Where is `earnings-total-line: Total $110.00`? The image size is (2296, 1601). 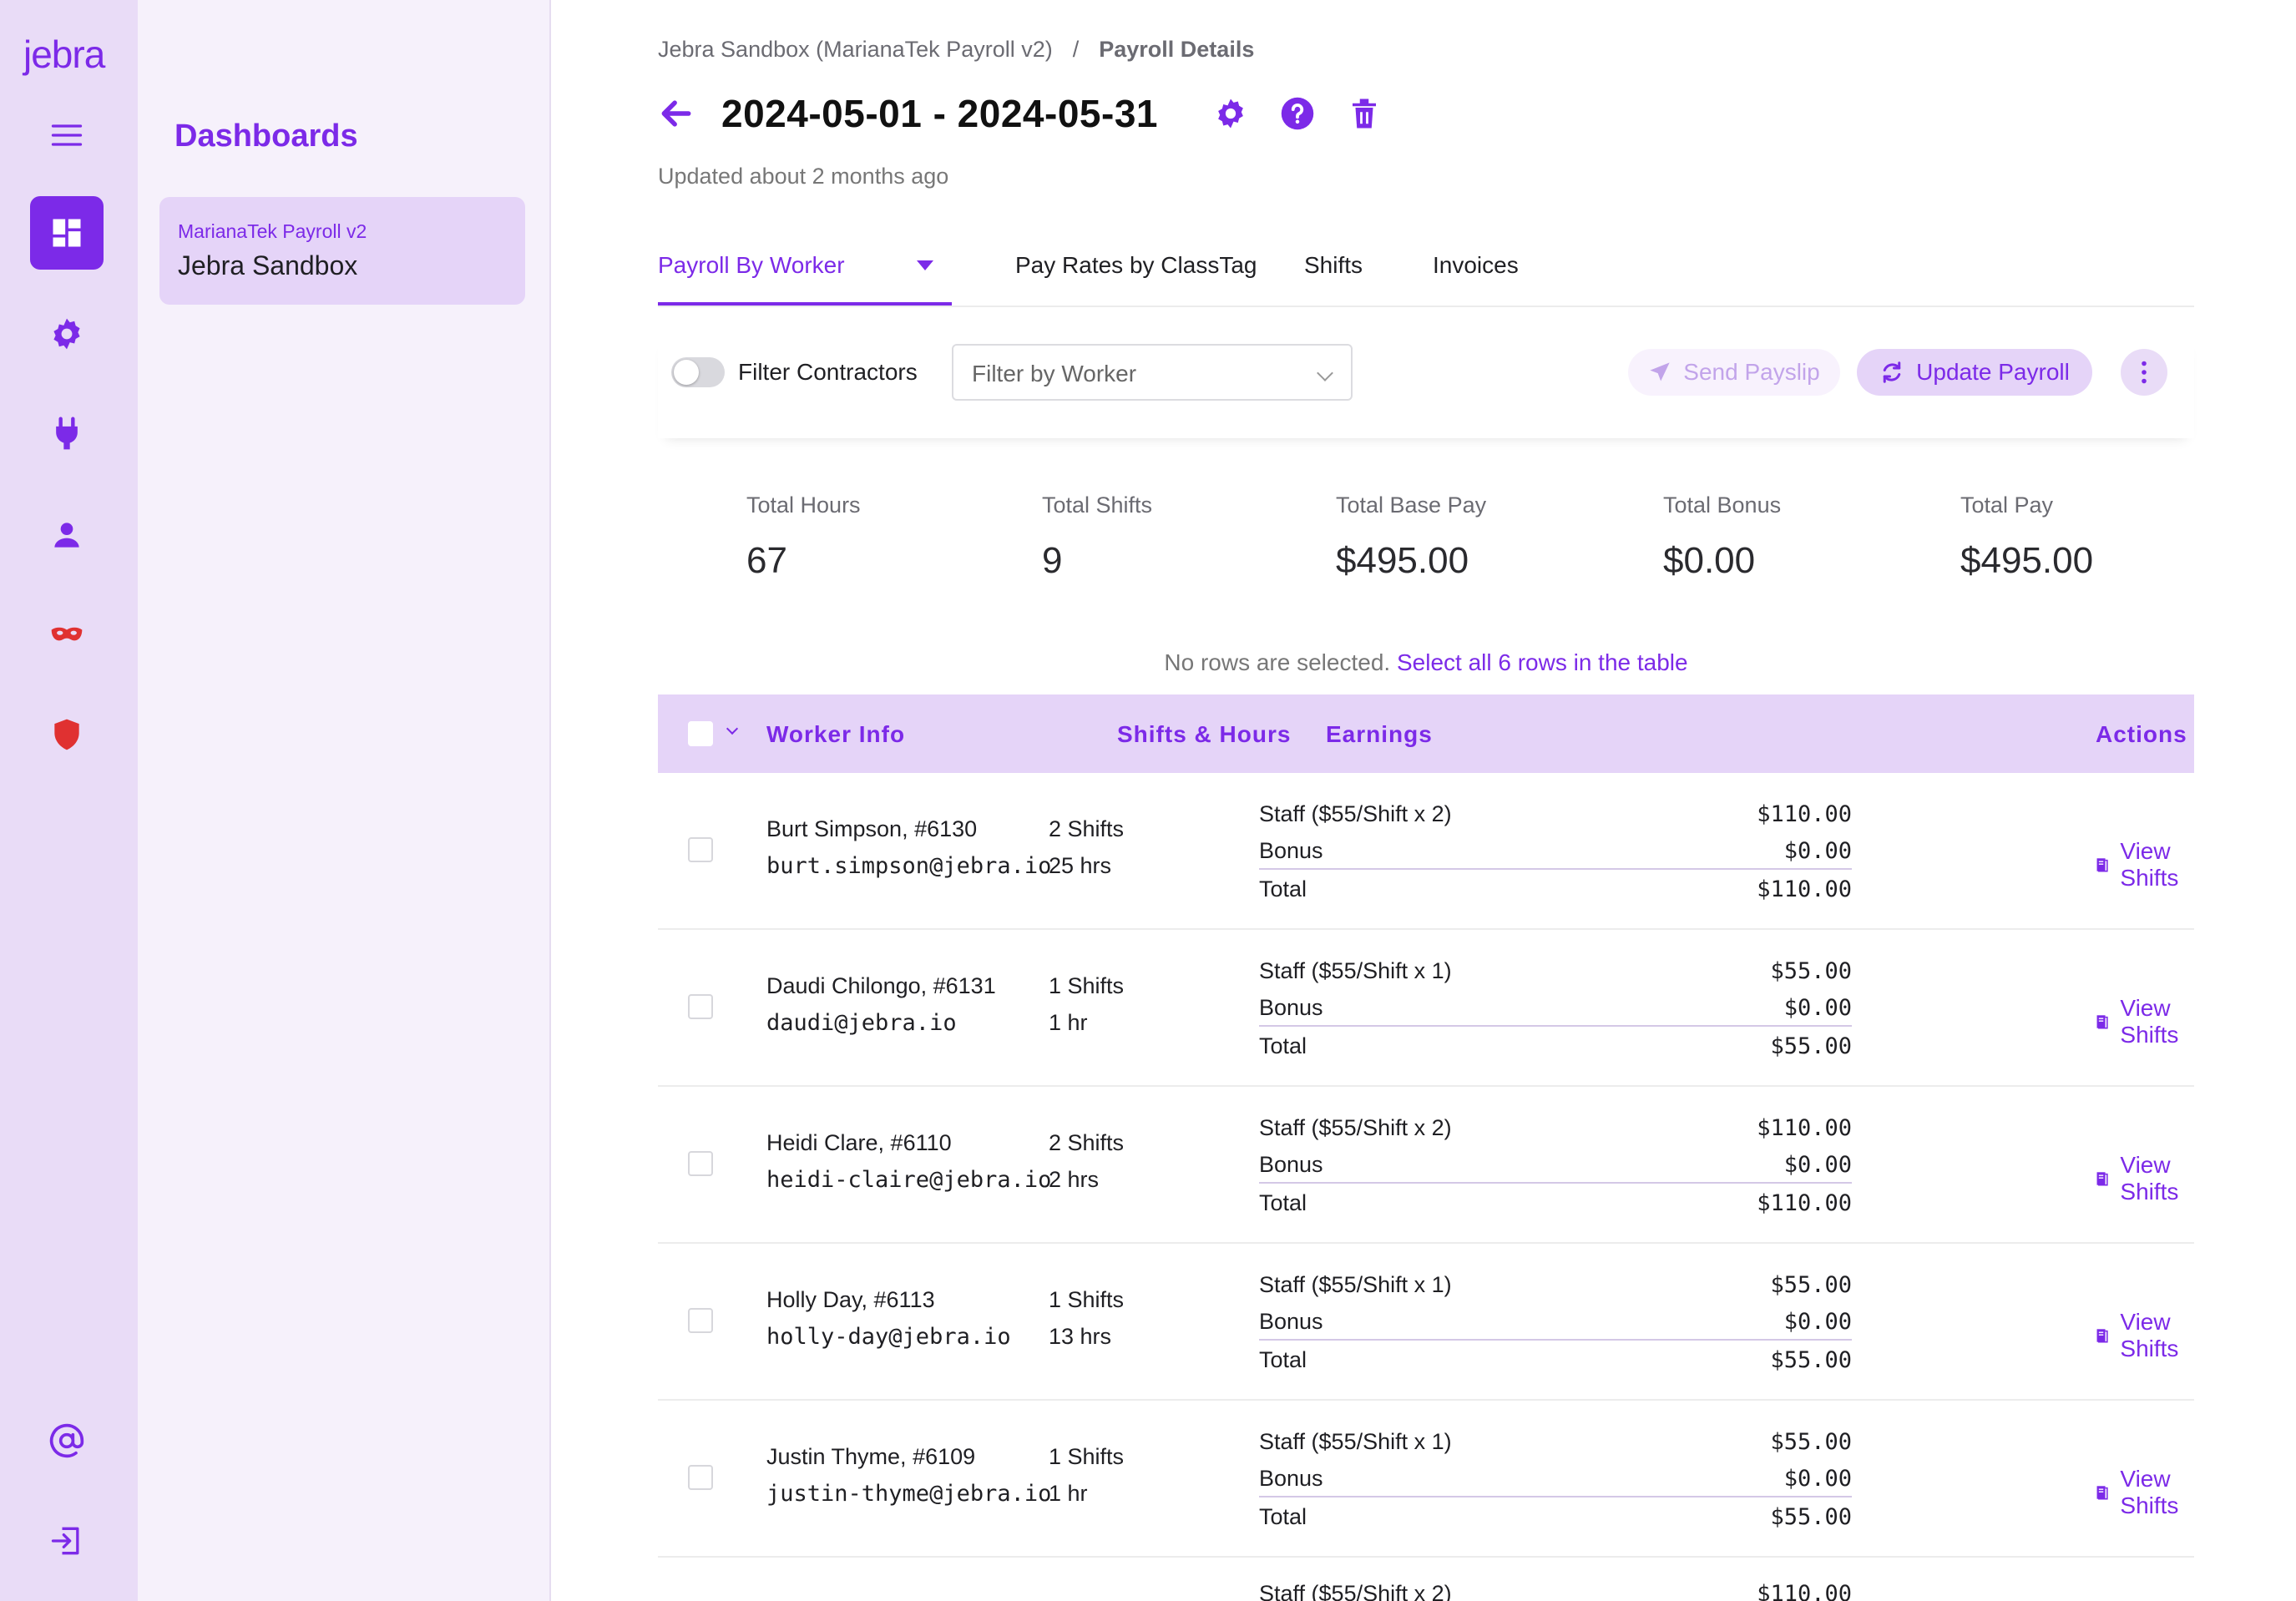 earnings-total-line: Total $110.00 is located at coordinates (1555, 1203).